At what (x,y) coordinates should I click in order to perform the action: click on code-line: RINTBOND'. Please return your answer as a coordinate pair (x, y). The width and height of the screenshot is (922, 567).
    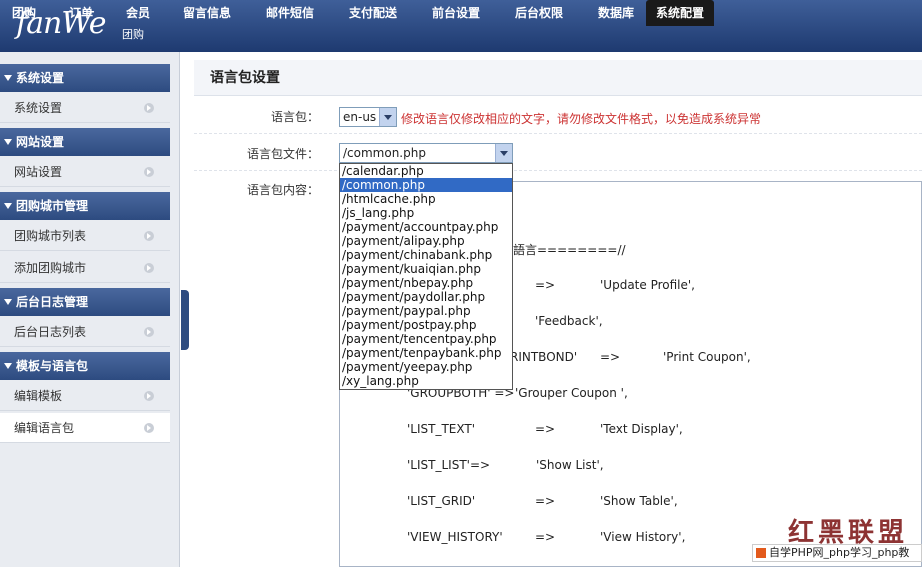
    Looking at the image, I should click on (544, 357).